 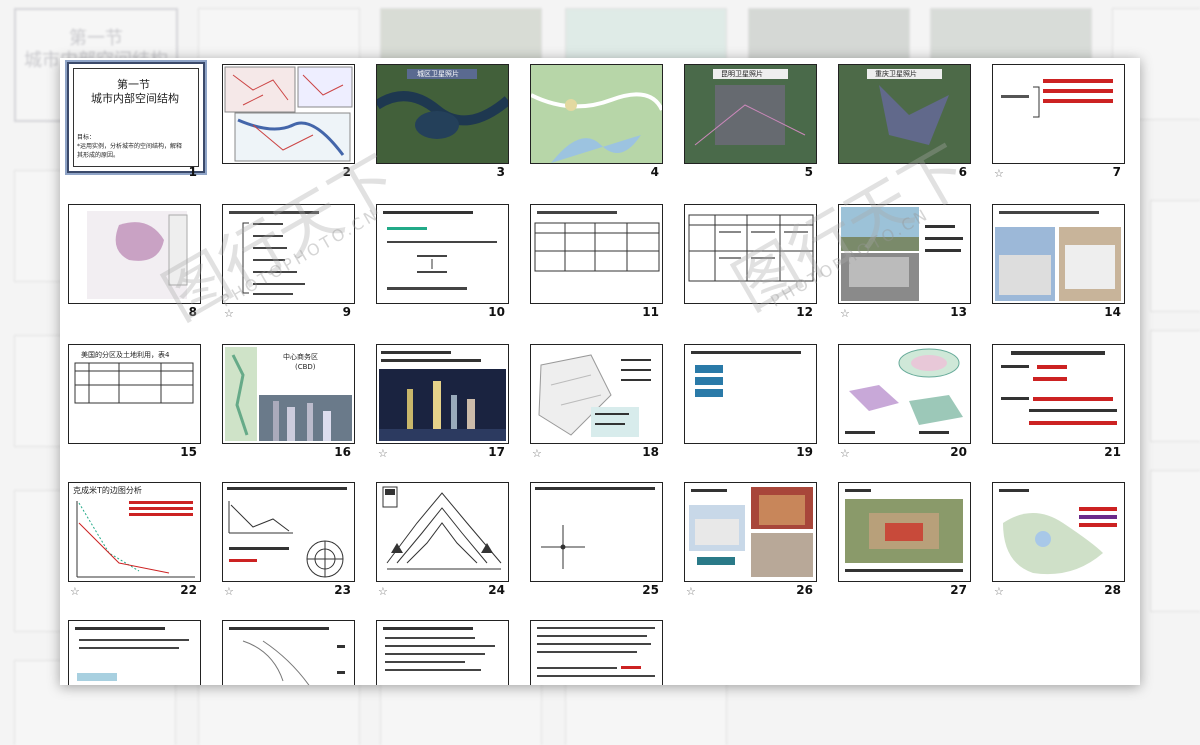 What do you see at coordinates (958, 590) in the screenshot?
I see `slide-number: 27` at bounding box center [958, 590].